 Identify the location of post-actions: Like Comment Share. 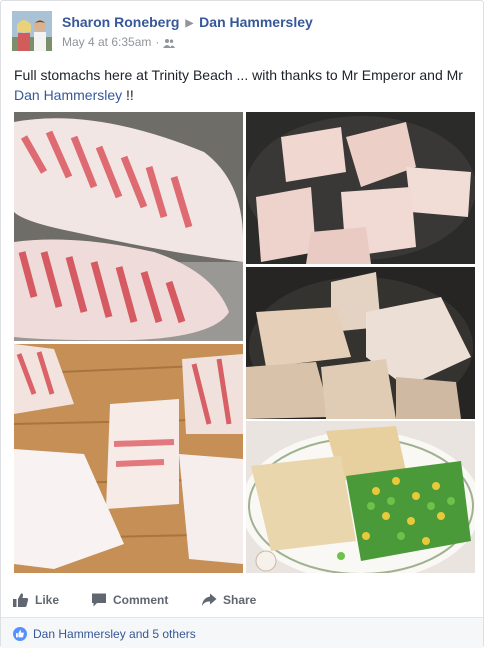
(242, 600).